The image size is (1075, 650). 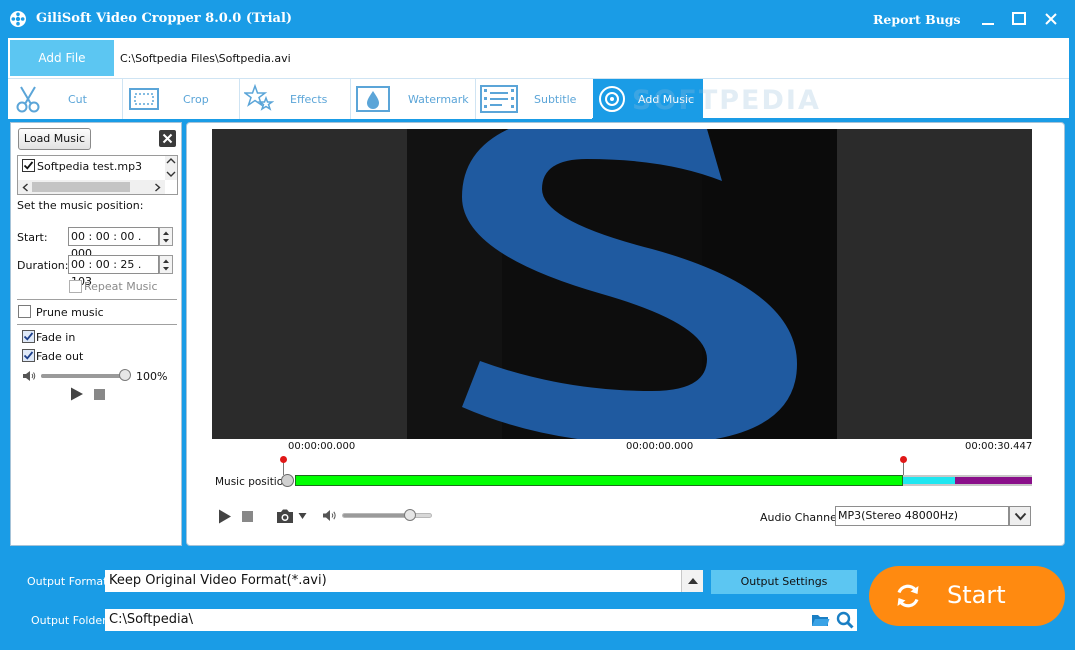 What do you see at coordinates (802, 517) in the screenshot?
I see `audio-channel-label: Audio Channel:` at bounding box center [802, 517].